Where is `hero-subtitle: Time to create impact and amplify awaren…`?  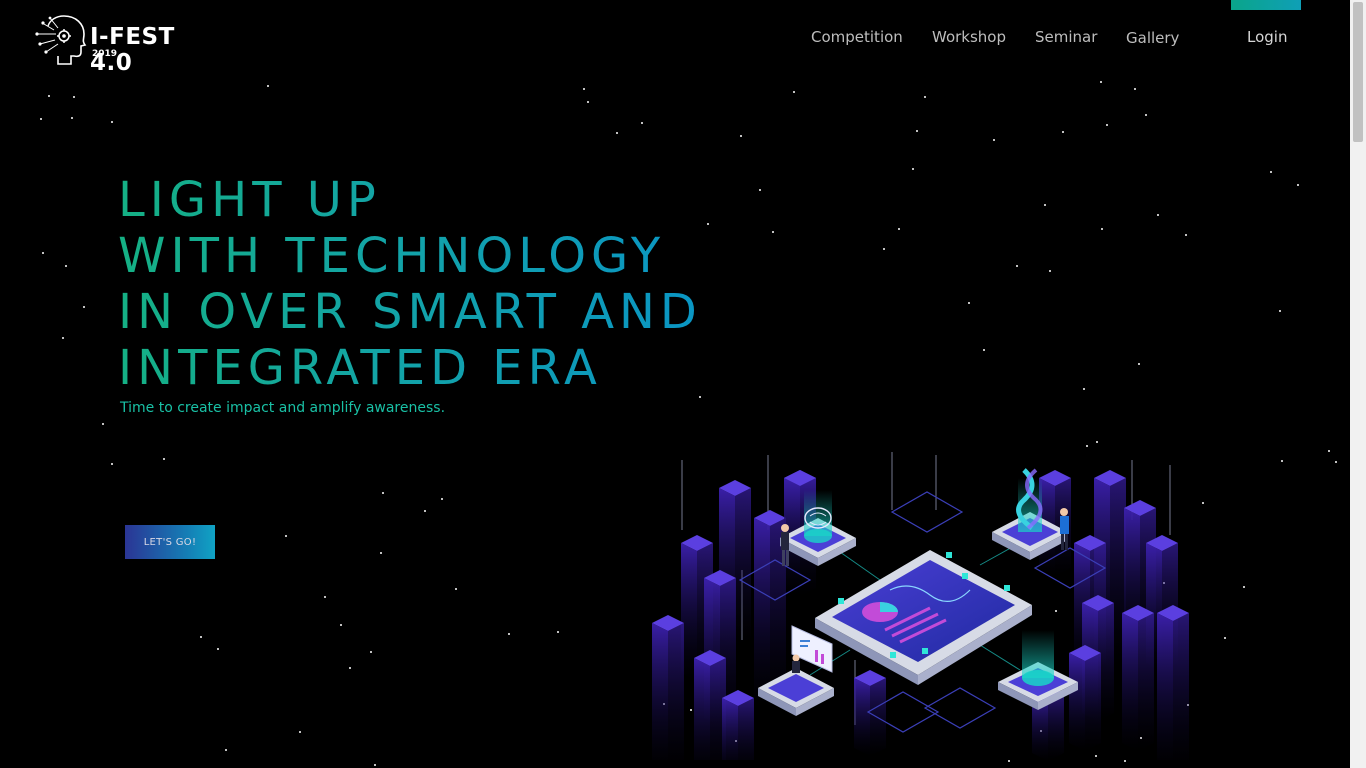
hero-subtitle: Time to create impact and amplify awaren… is located at coordinates (283, 408).